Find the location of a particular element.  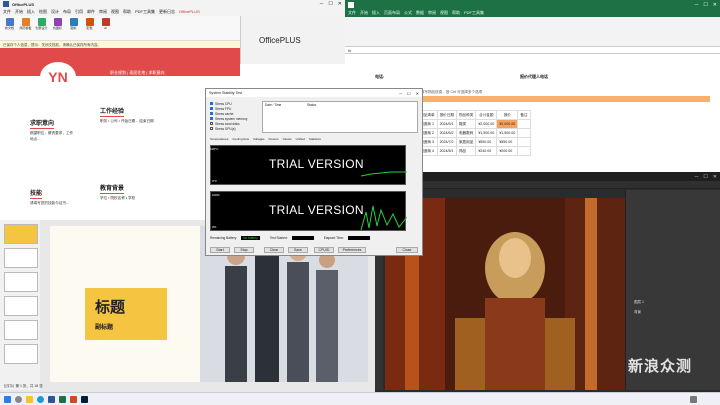

edge-icon is located at coordinates (40, 399).